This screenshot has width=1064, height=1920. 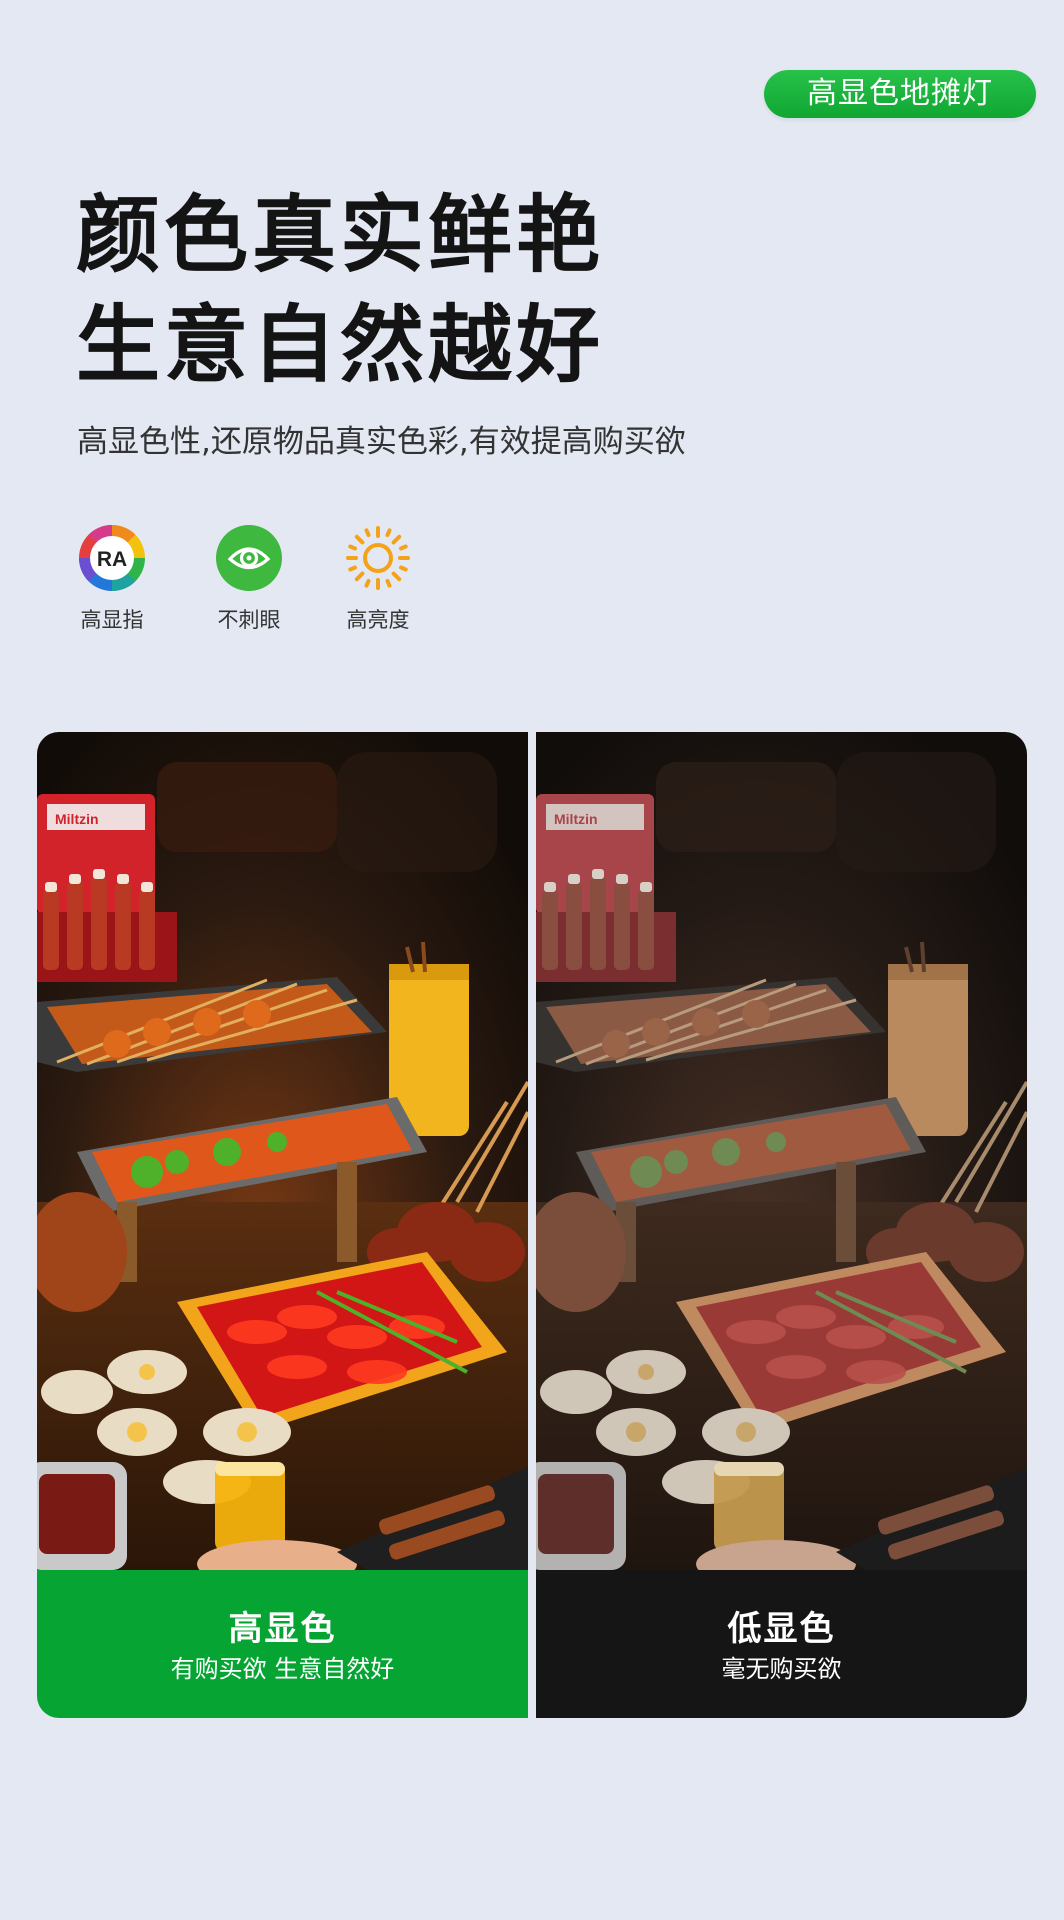 What do you see at coordinates (340, 290) in the screenshot?
I see `headline: 颜色真实鲜艳 生意自然越好` at bounding box center [340, 290].